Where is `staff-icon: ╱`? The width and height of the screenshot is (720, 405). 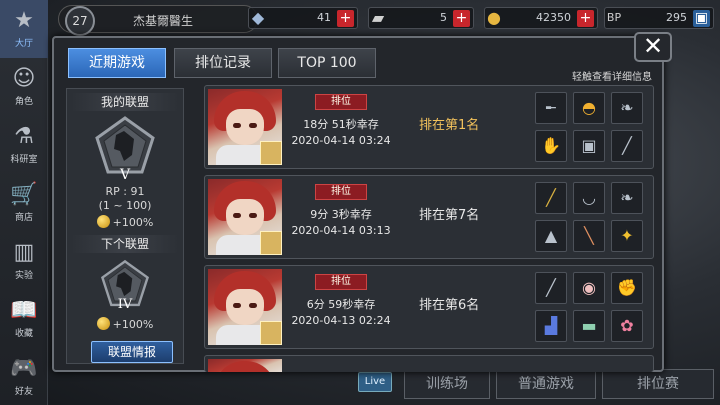
staff-icon: ╱ is located at coordinates (551, 198).